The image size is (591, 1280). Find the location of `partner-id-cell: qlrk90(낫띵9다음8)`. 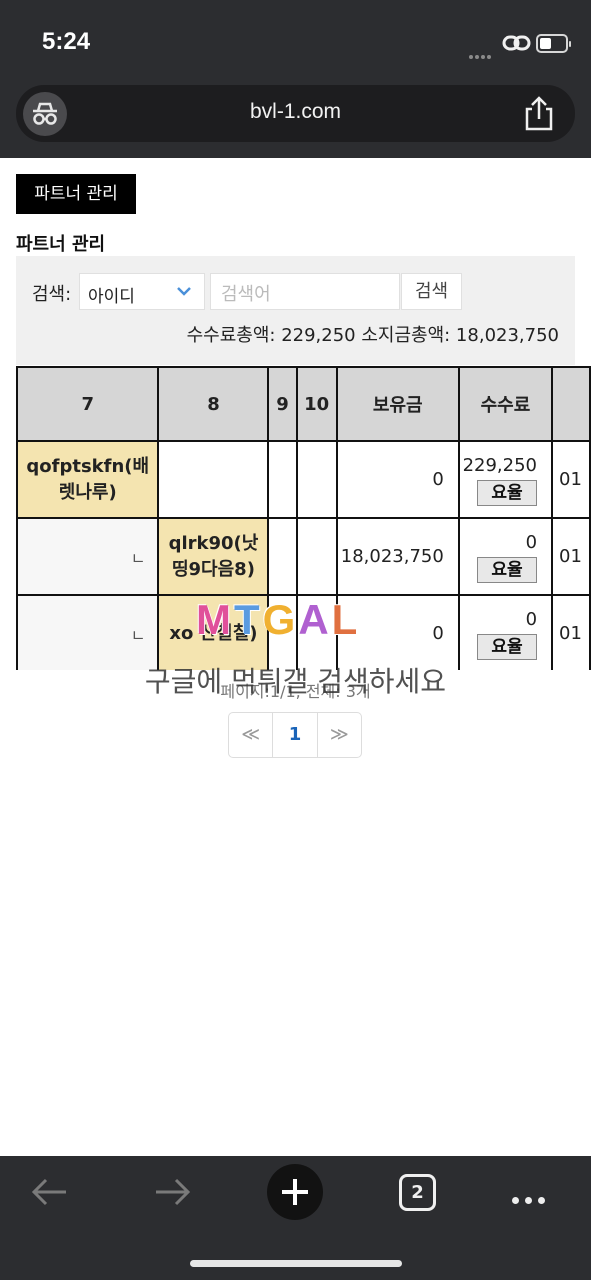

partner-id-cell: qlrk90(낫띵9다음8) is located at coordinates (213, 556).